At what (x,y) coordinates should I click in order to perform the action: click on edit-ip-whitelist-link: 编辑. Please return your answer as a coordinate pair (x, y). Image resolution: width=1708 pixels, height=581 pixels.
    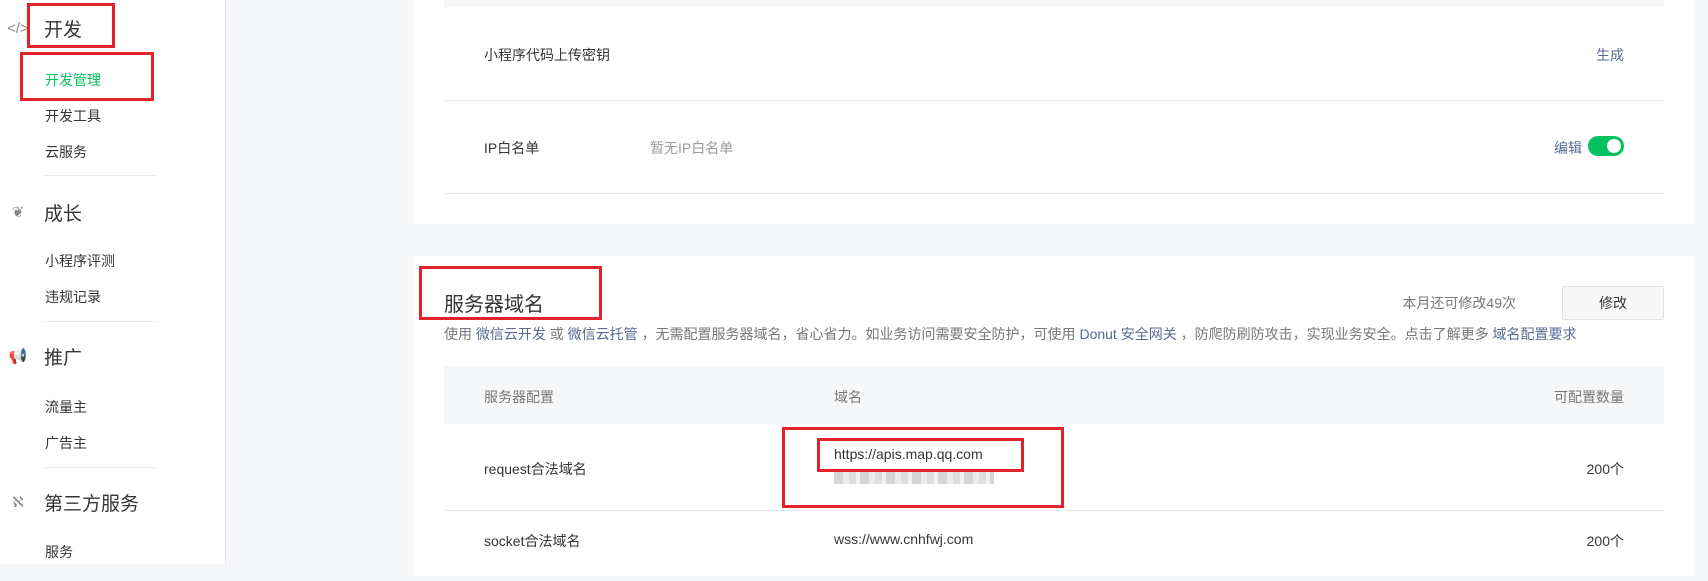
    Looking at the image, I should click on (1568, 148).